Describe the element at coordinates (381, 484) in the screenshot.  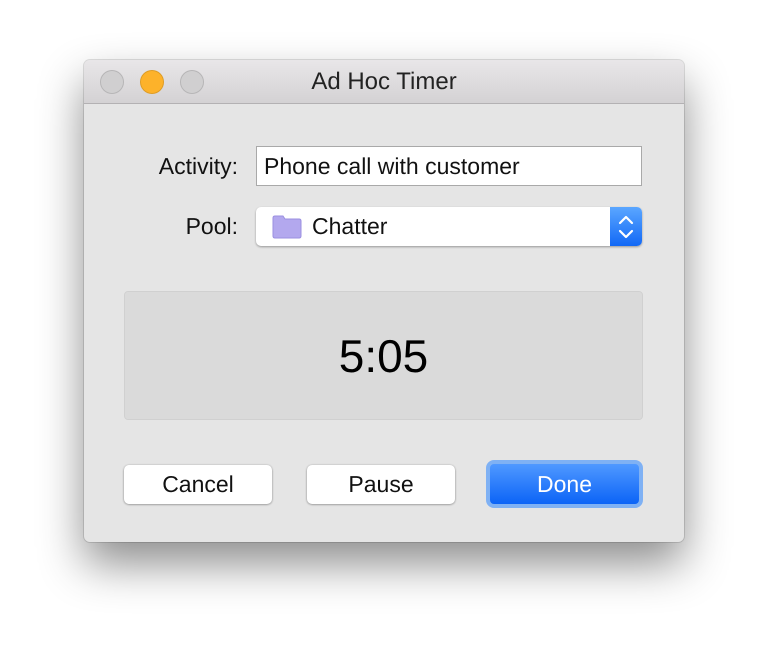
I see `dialog-button: Pause` at that location.